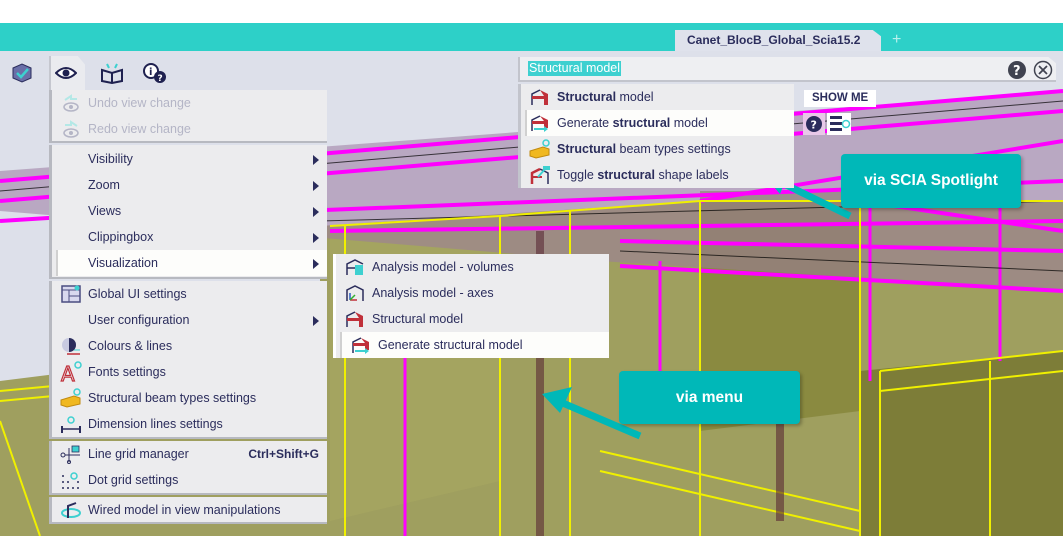 The image size is (1063, 536). I want to click on spotlight-result-toggle-shape-labels: Toggle structural shape labels, so click(657, 175).